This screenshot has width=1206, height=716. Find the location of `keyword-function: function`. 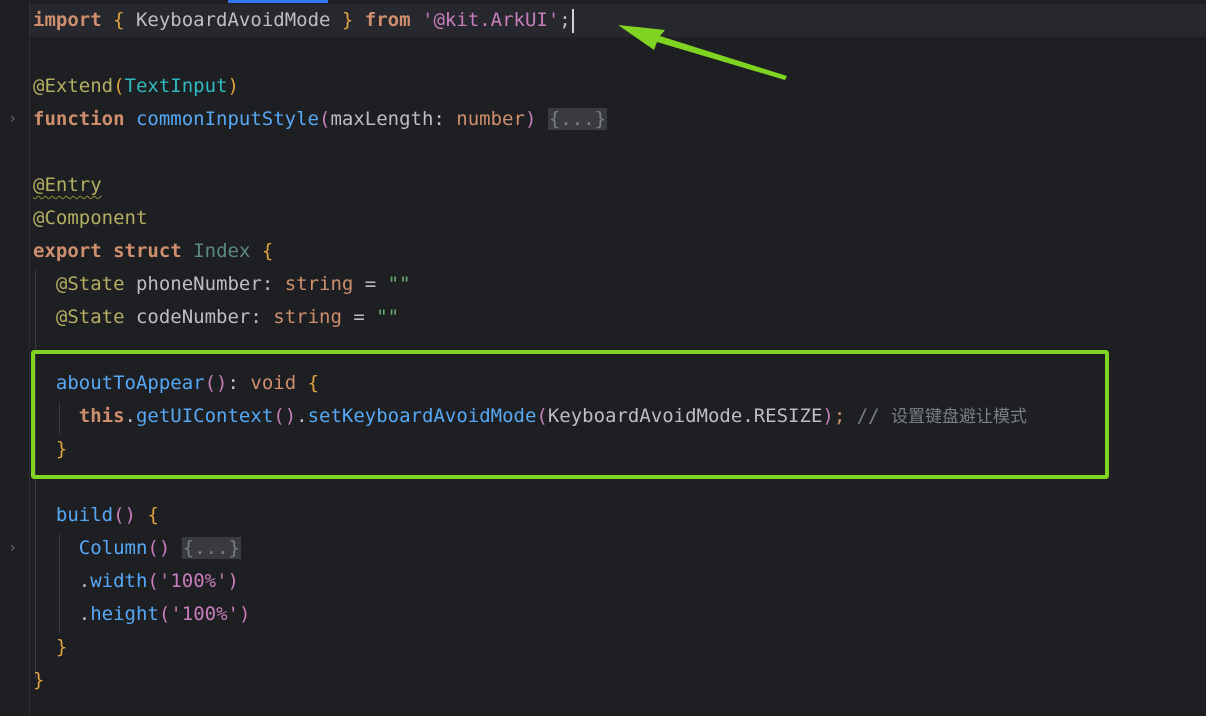

keyword-function: function is located at coordinates (79, 119).